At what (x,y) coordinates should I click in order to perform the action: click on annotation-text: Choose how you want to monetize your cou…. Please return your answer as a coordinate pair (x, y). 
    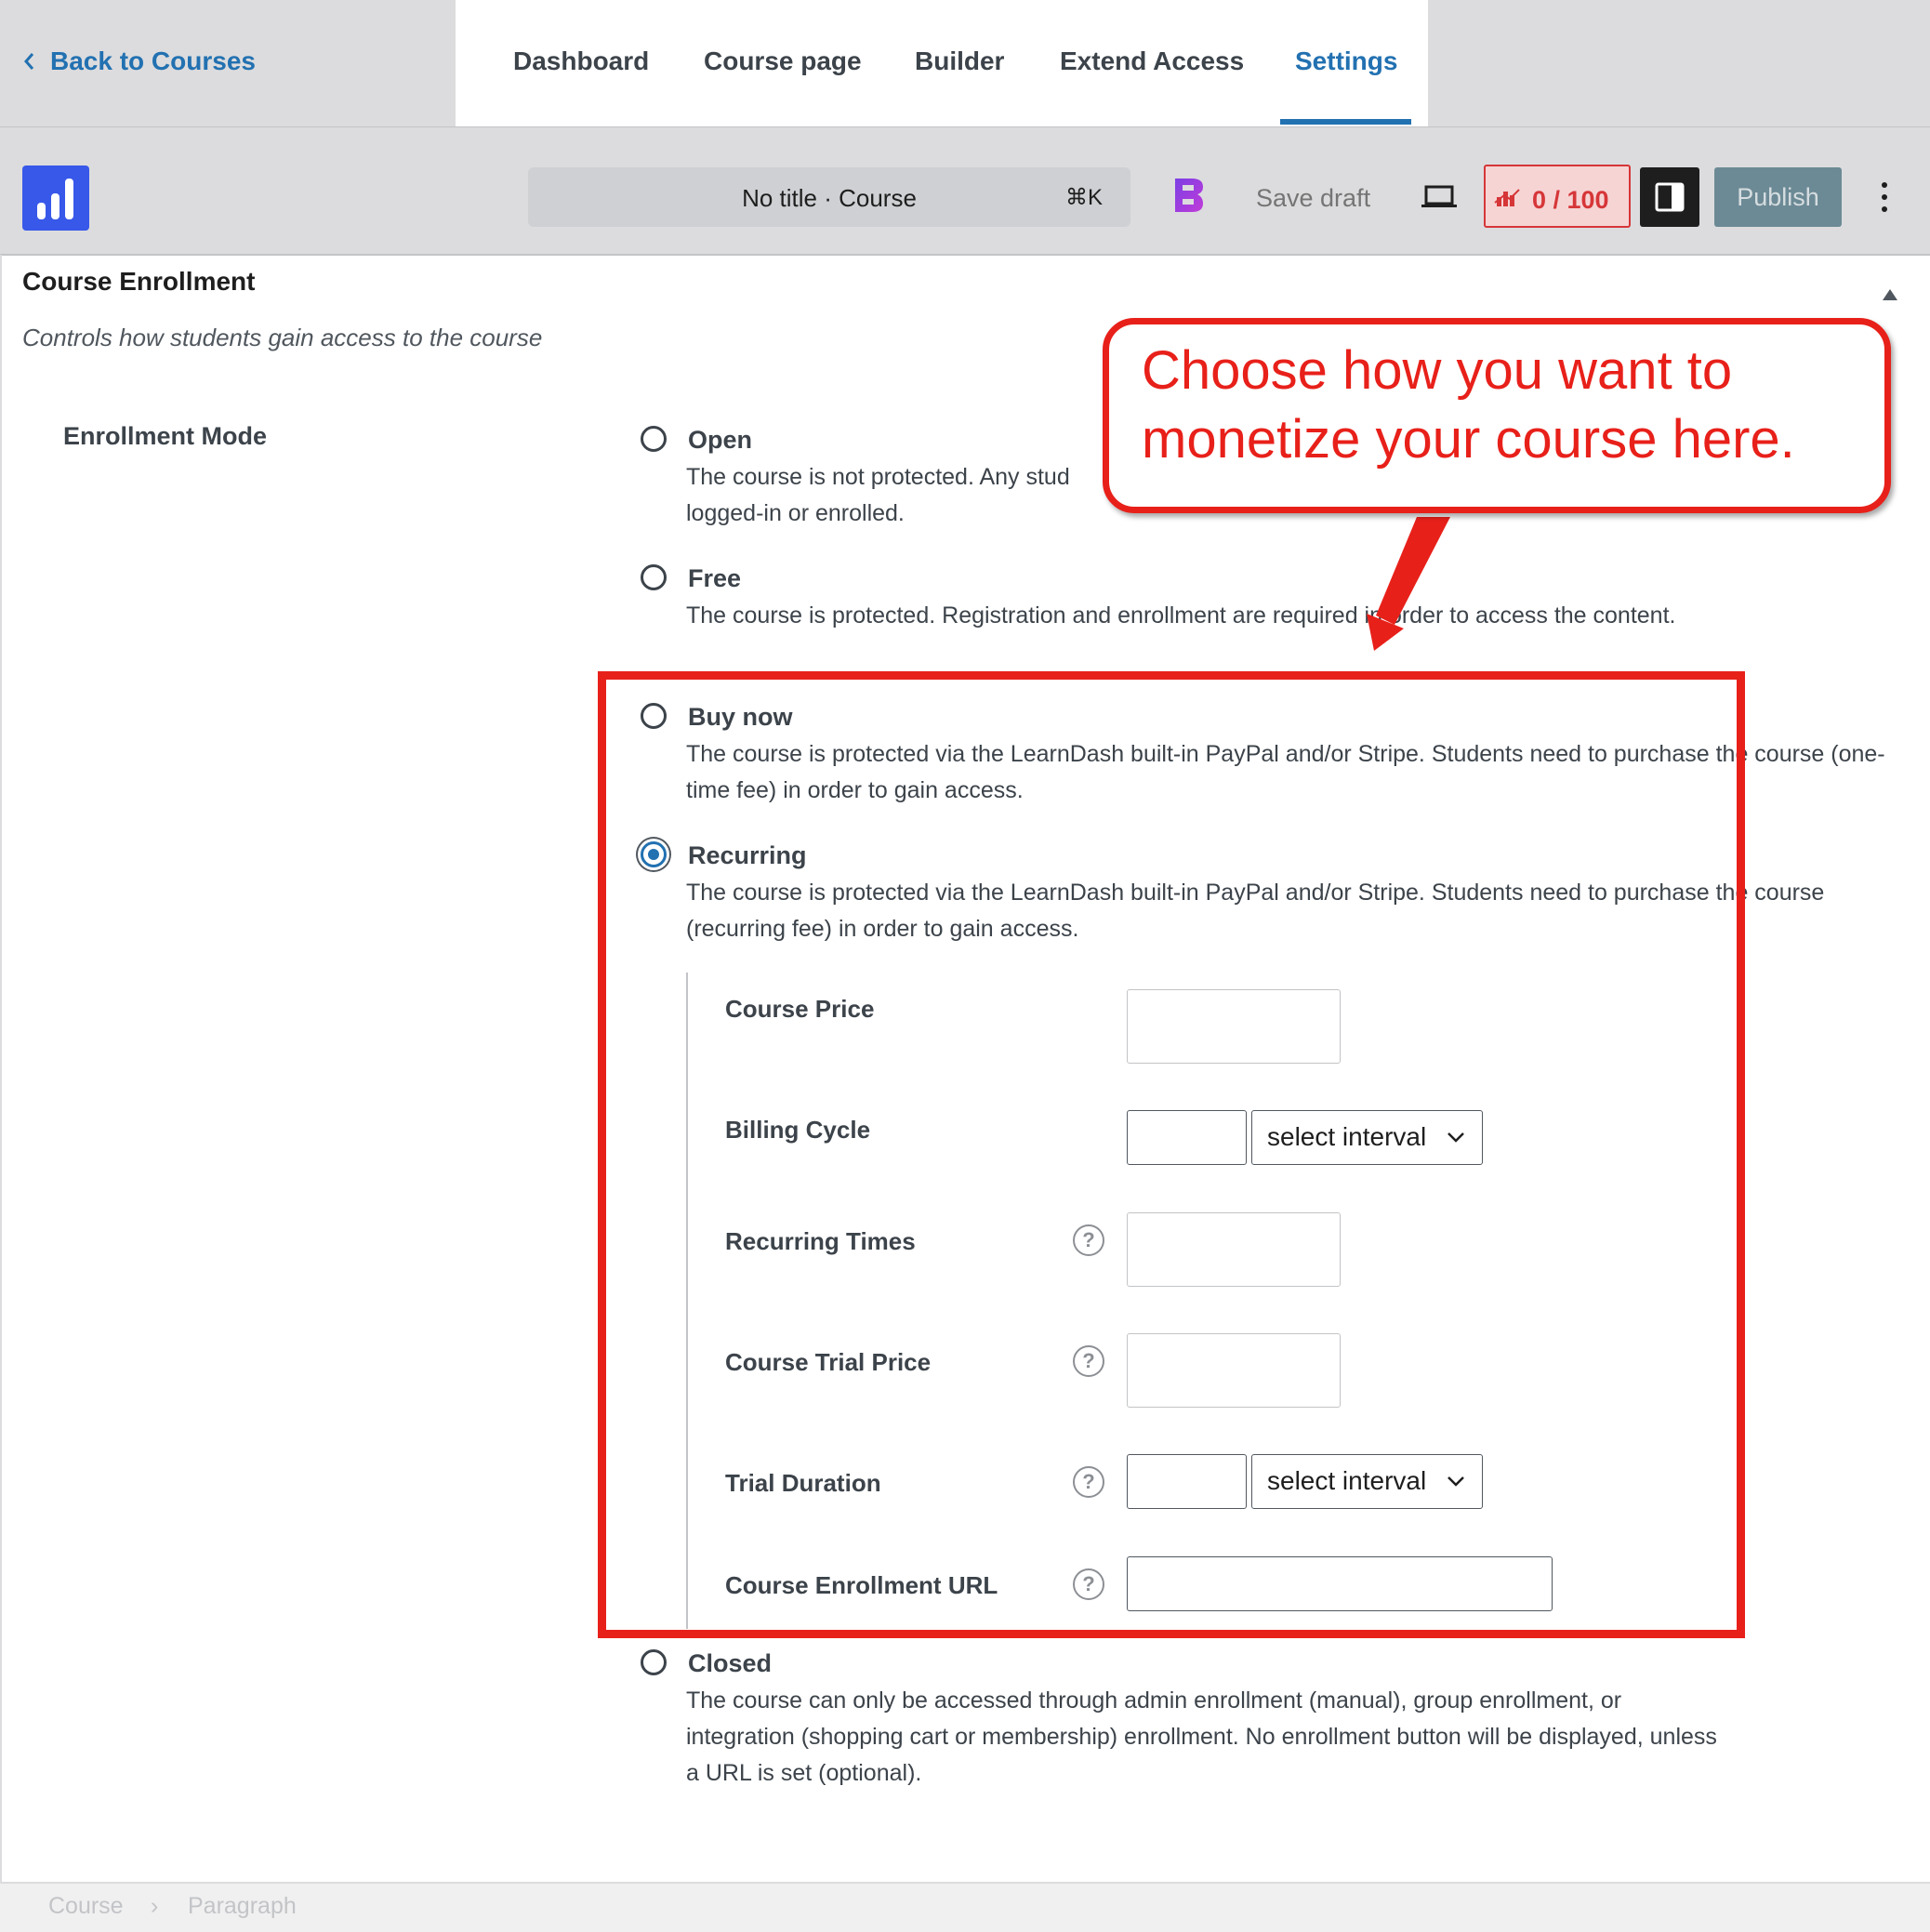
    Looking at the image, I should click on (1509, 405).